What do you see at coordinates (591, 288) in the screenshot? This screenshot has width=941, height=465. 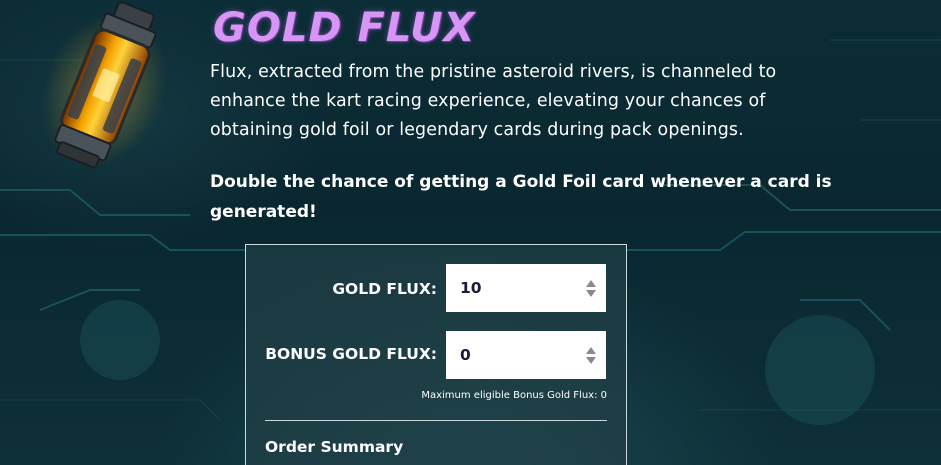 I see `gold-flux-stepper` at bounding box center [591, 288].